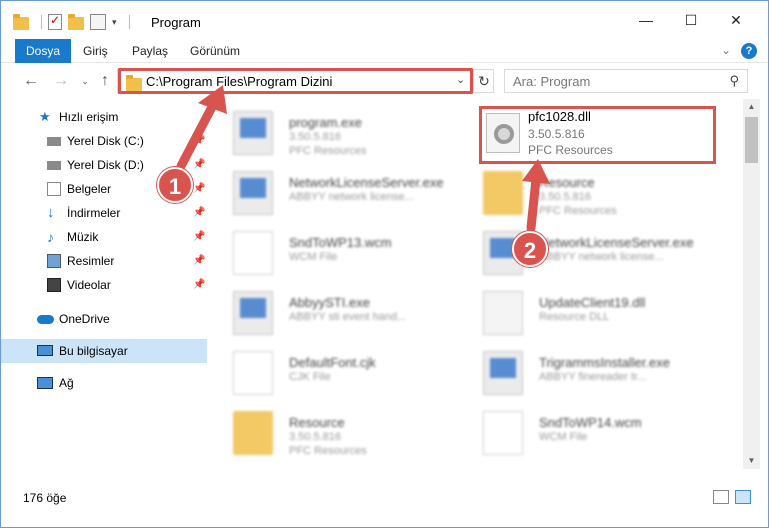 This screenshot has height=528, width=769. What do you see at coordinates (150, 51) in the screenshot?
I see `tab-share: Paylaş` at bounding box center [150, 51].